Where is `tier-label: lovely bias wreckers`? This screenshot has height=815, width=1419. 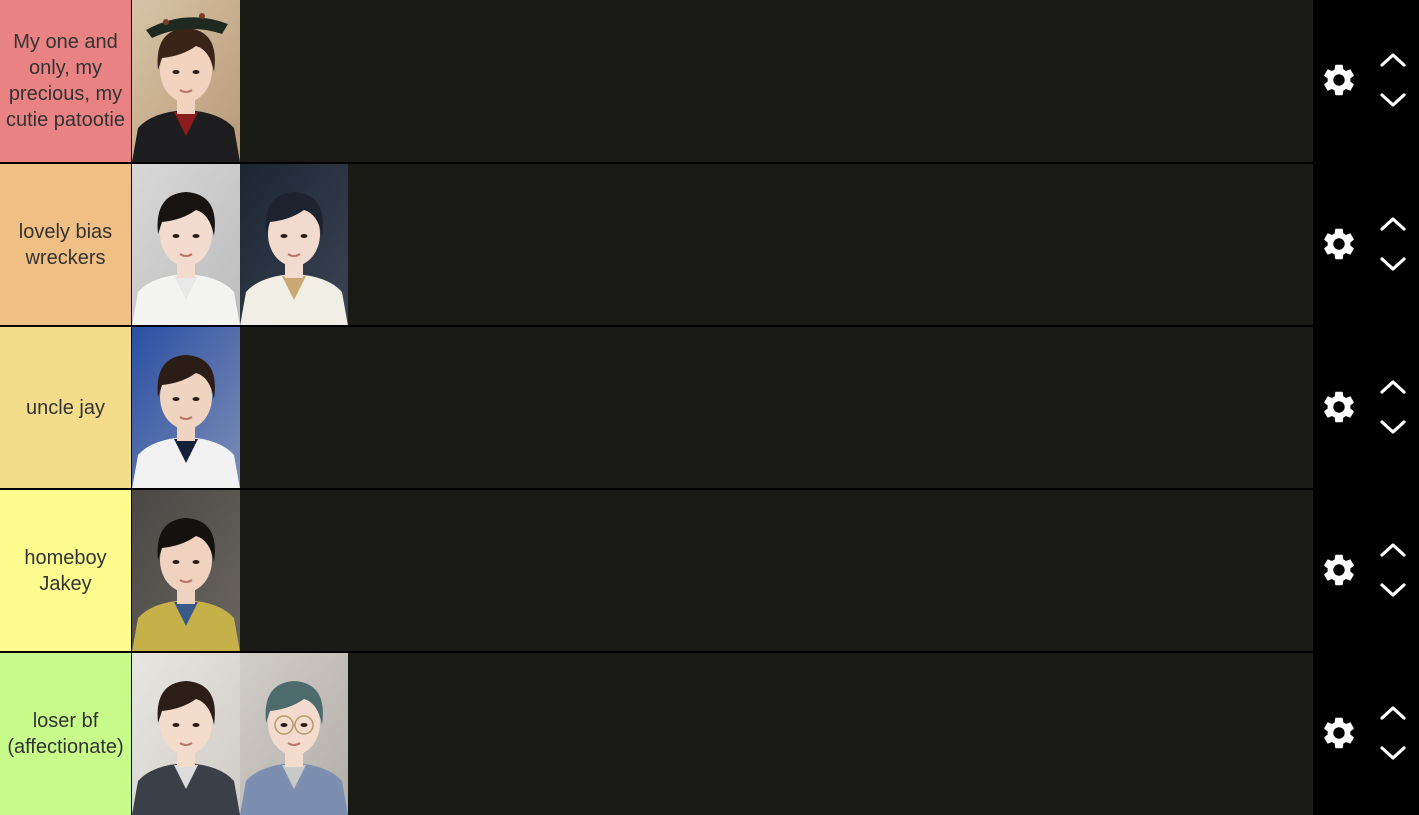 tier-label: lovely bias wreckers is located at coordinates (65, 244).